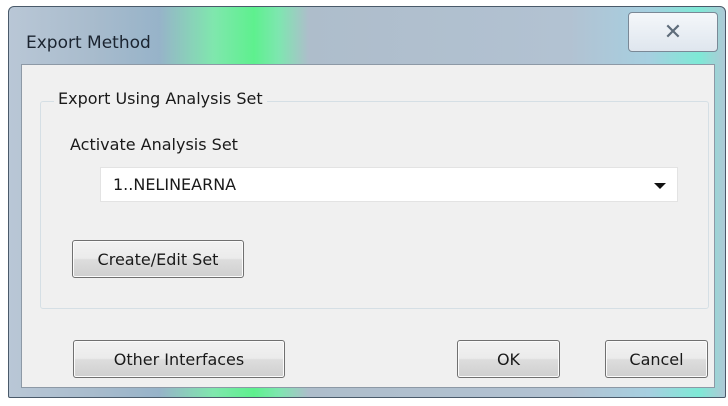 Image resolution: width=728 pixels, height=406 pixels. What do you see at coordinates (656, 359) in the screenshot?
I see `cancel-button: Cancel` at bounding box center [656, 359].